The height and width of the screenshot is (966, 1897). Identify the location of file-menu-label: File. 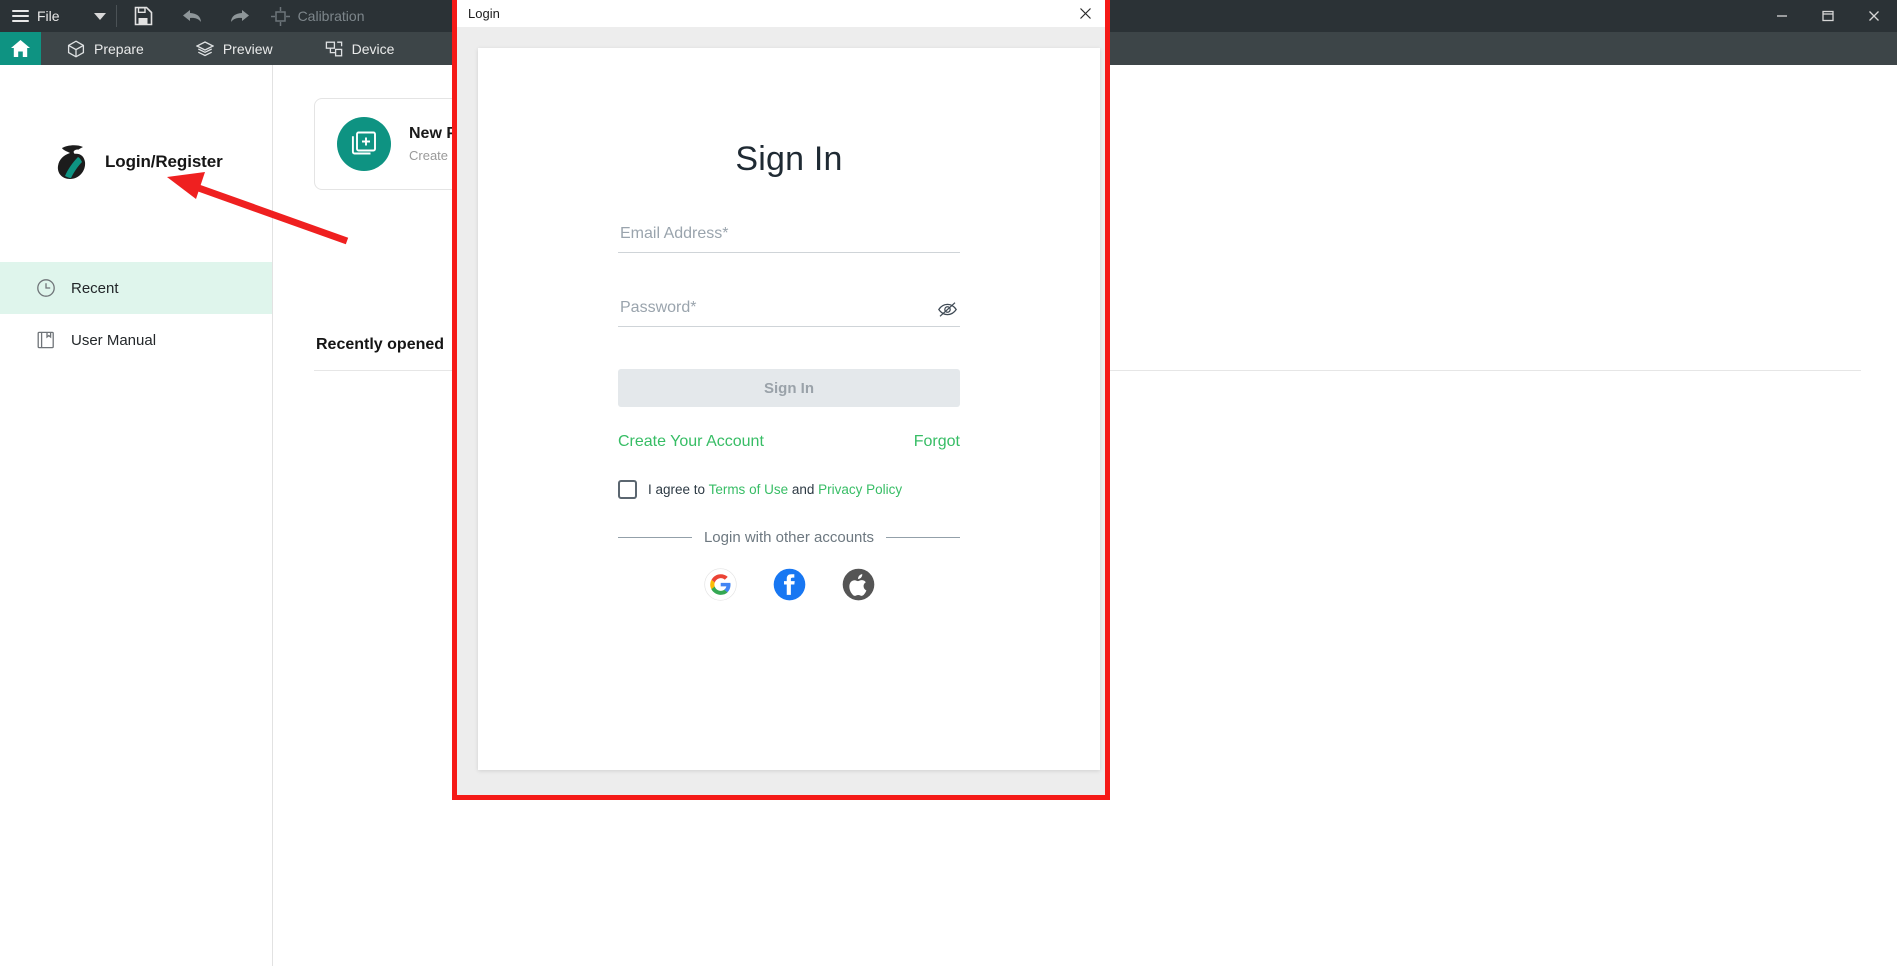
(48, 16).